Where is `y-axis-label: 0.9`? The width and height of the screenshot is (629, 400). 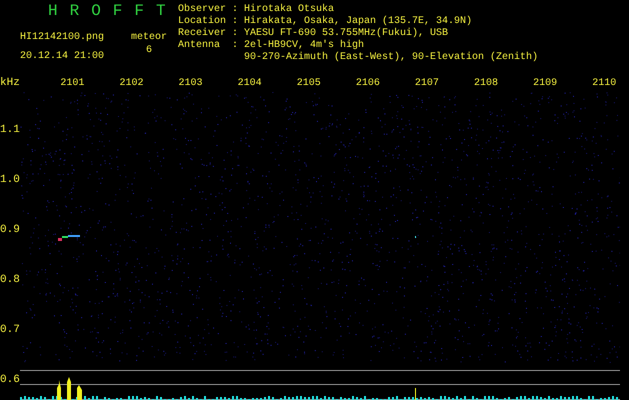 y-axis-label: 0.9 is located at coordinates (10, 230).